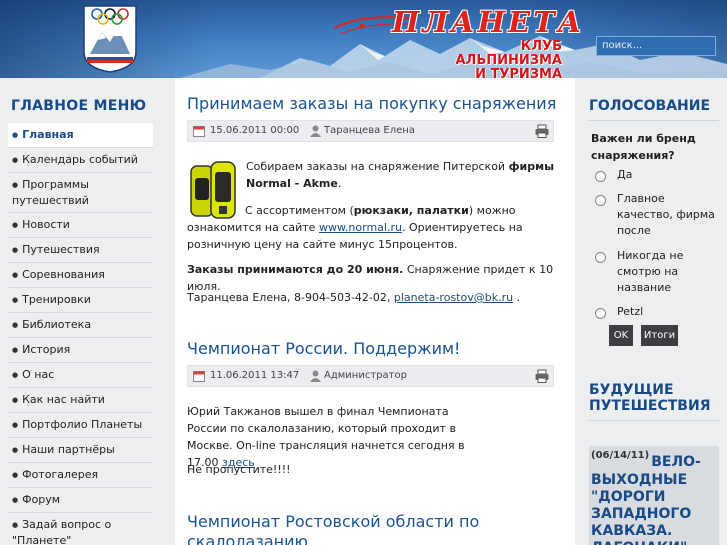 This screenshot has width=727, height=545. I want to click on post-meta: 15.06.2011 00:00 Таранцева Елена, so click(370, 131).